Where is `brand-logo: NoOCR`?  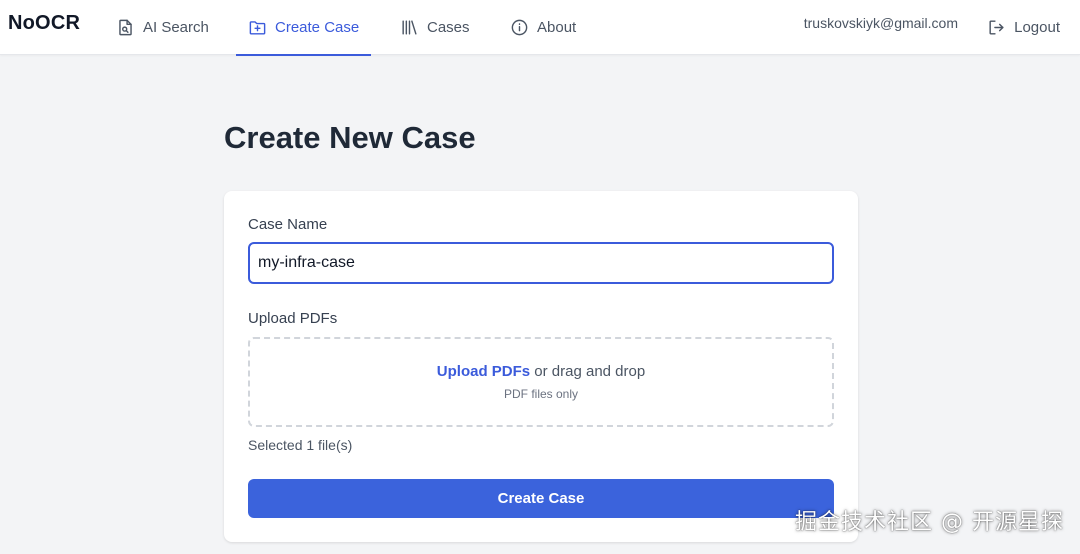
brand-logo: NoOCR is located at coordinates (44, 23).